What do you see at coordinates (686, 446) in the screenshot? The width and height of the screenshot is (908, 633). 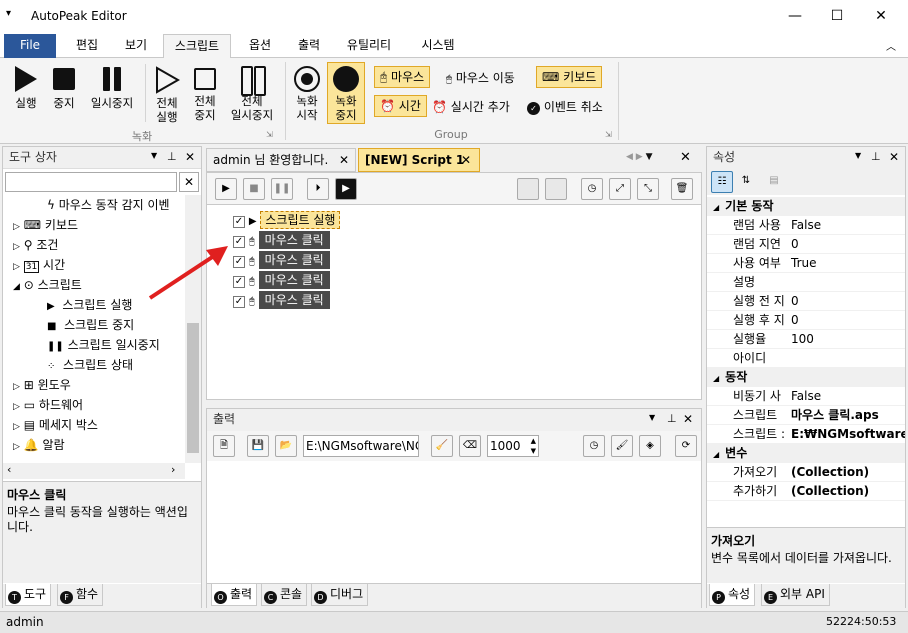 I see `refresh-button: ⟳` at bounding box center [686, 446].